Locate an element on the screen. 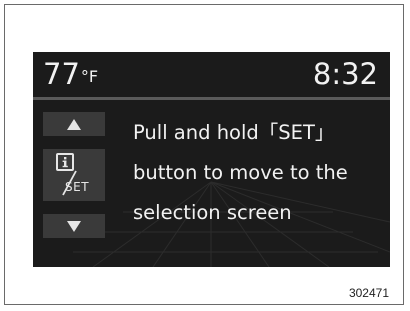 The width and height of the screenshot is (410, 311). scroll-down-button is located at coordinates (74, 226).